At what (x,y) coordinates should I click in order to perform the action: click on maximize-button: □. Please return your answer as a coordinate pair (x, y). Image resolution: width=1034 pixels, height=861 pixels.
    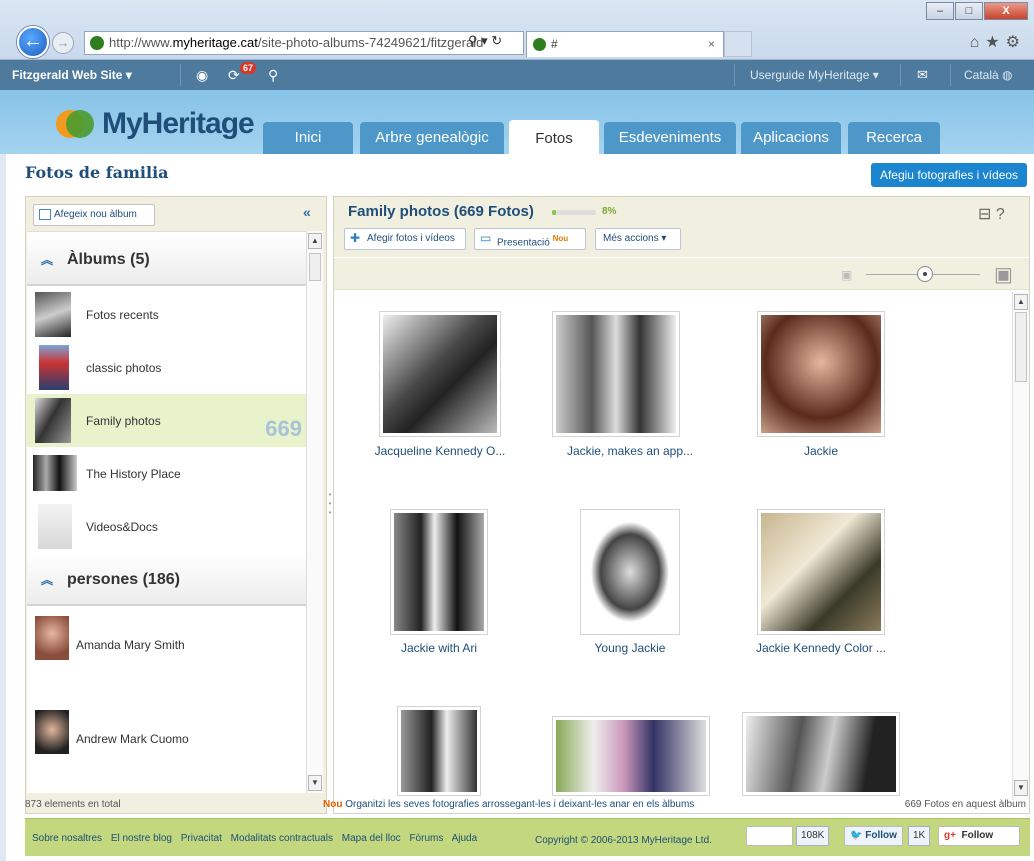
    Looking at the image, I should click on (969, 11).